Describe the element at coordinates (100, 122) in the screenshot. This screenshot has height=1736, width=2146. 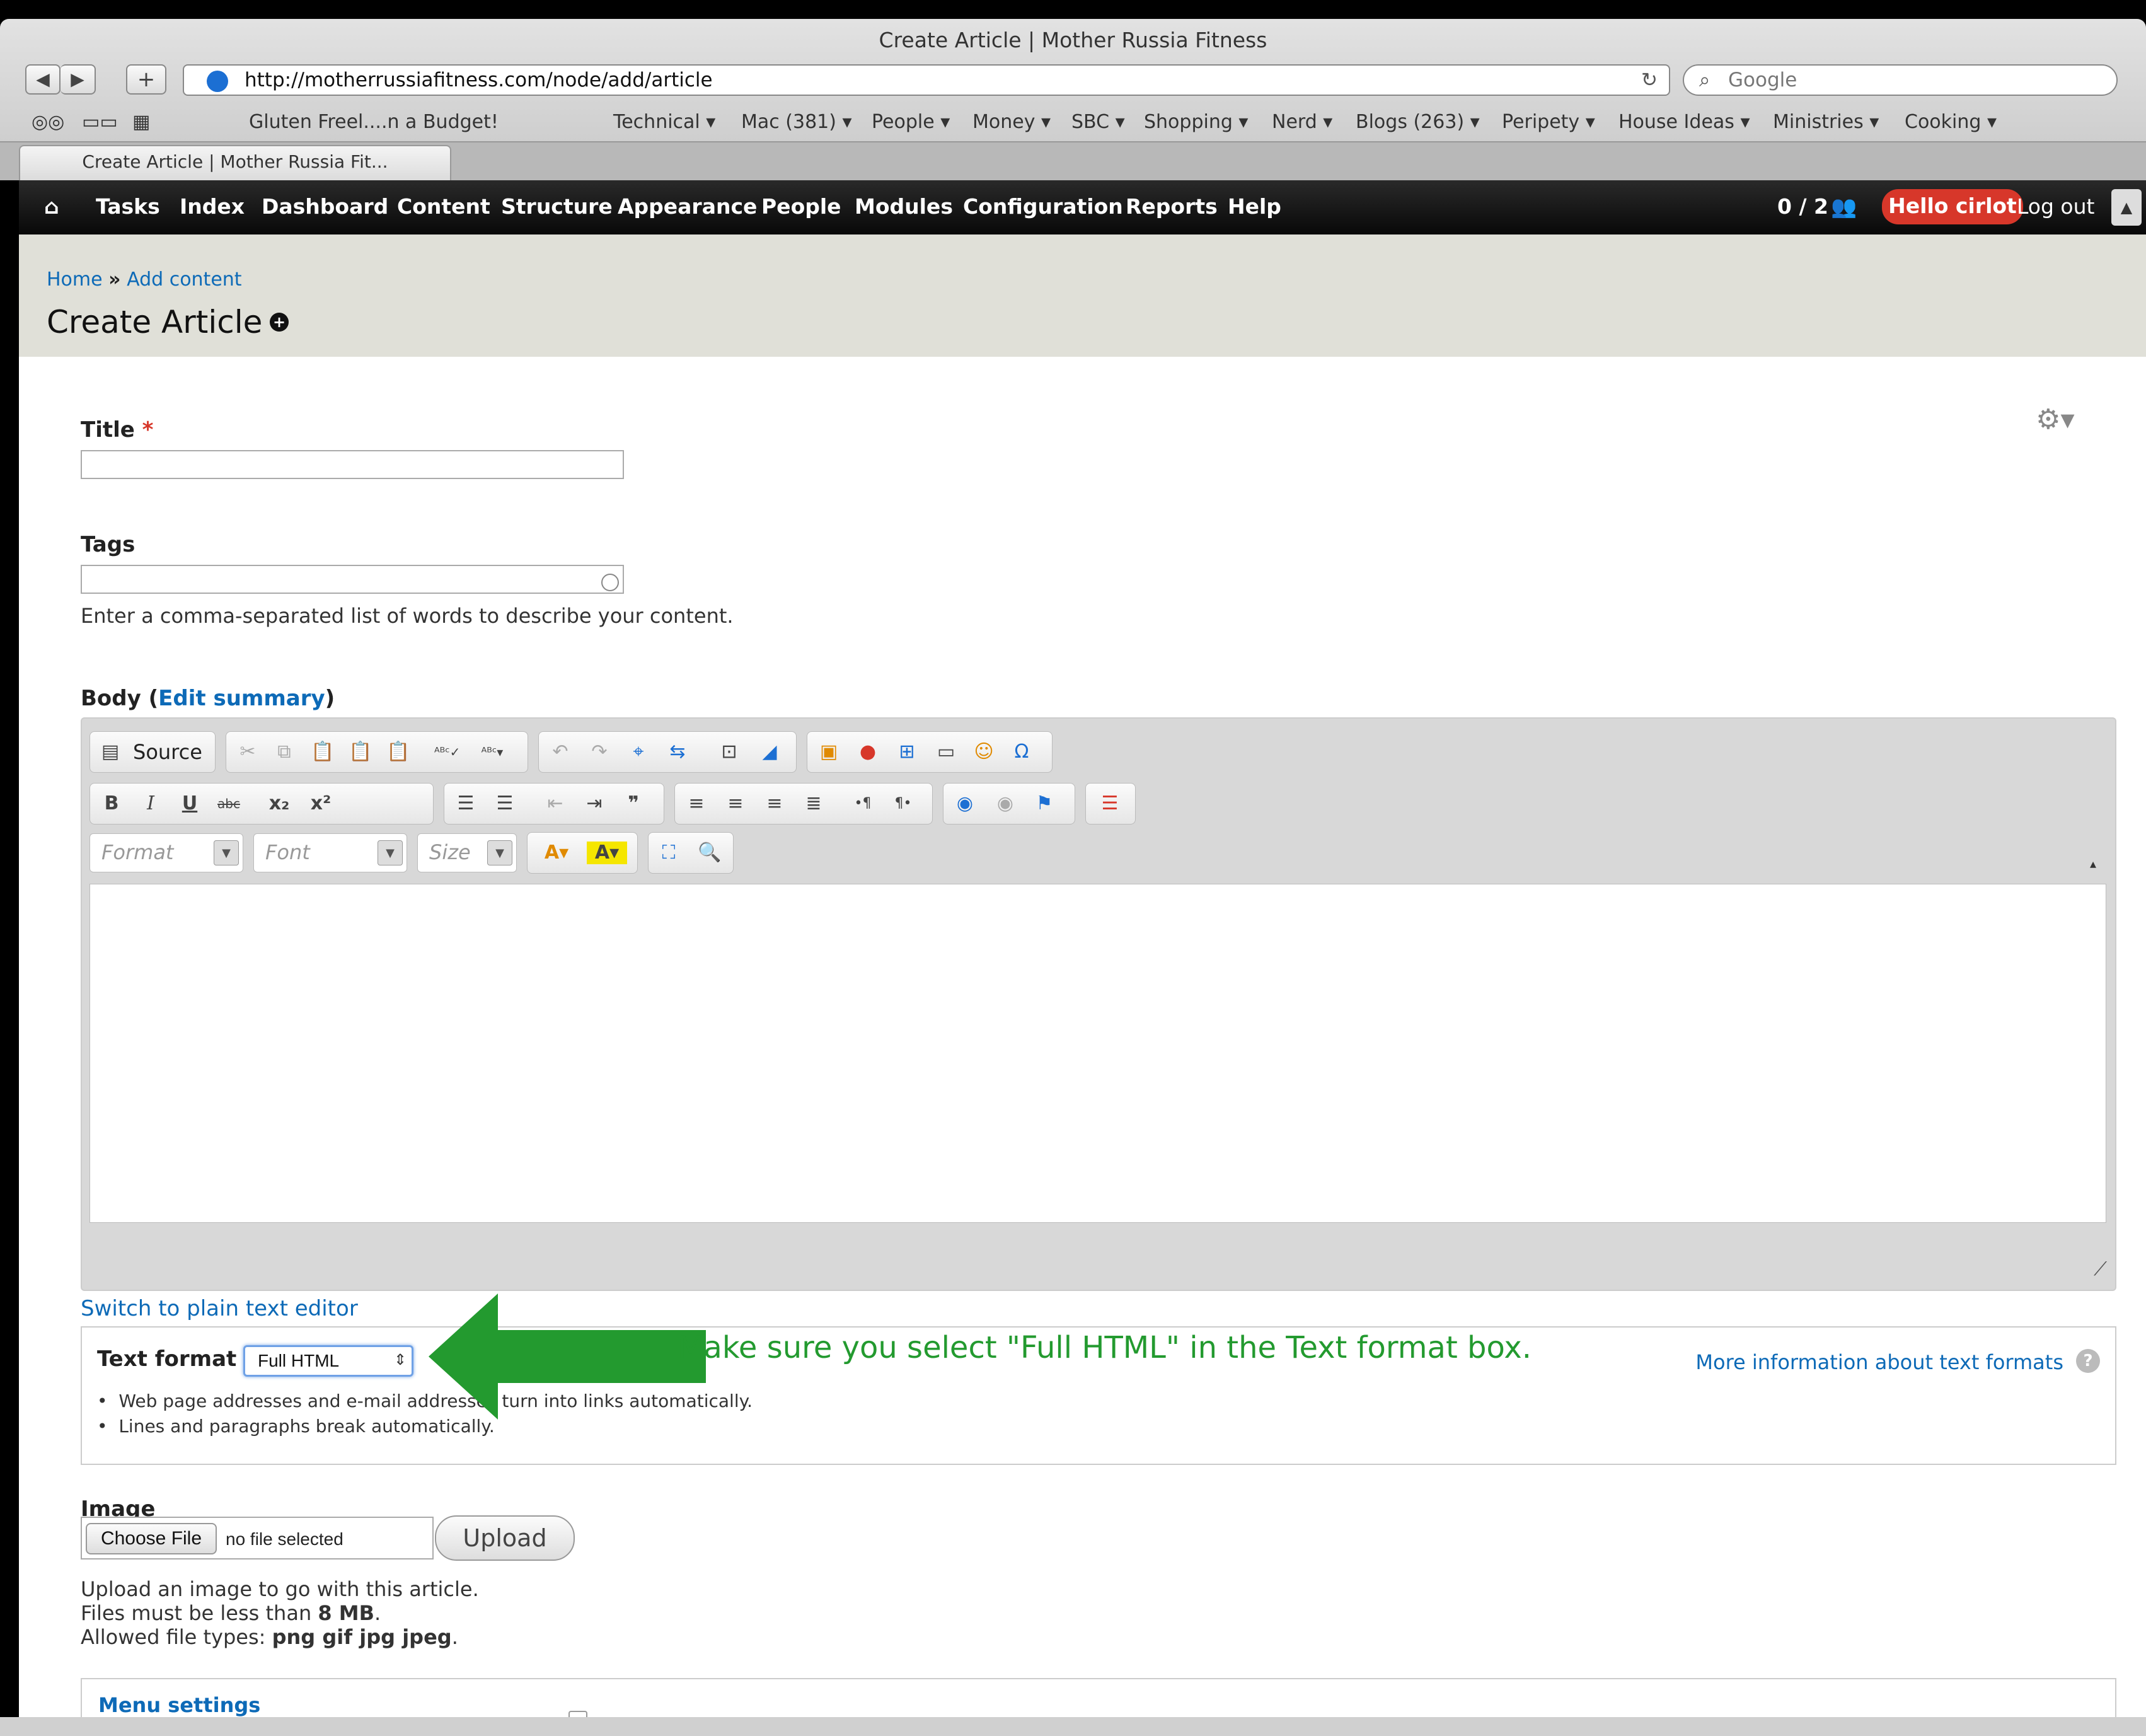
I see `bookmarks-icon: ▭▭` at that location.